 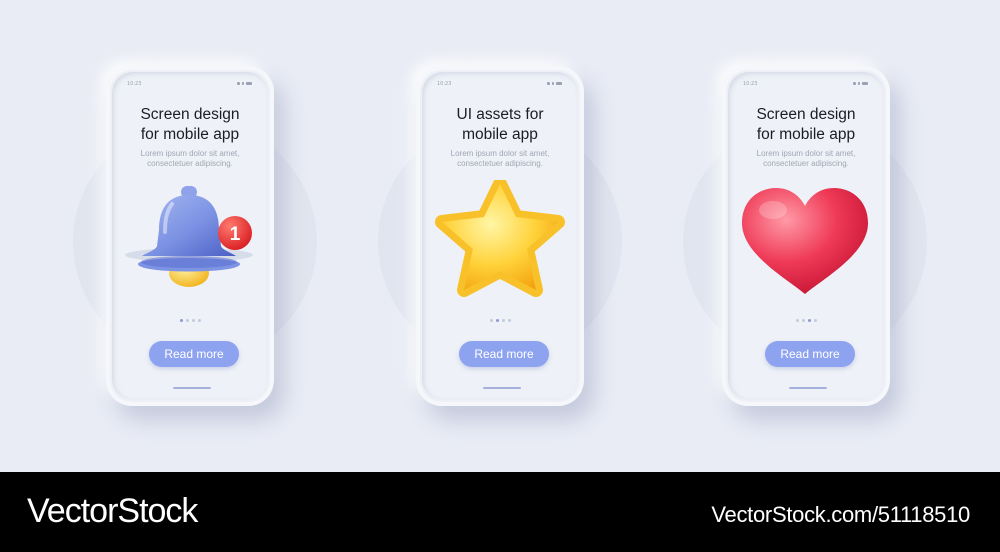 I want to click on star-icon, so click(x=500, y=238).